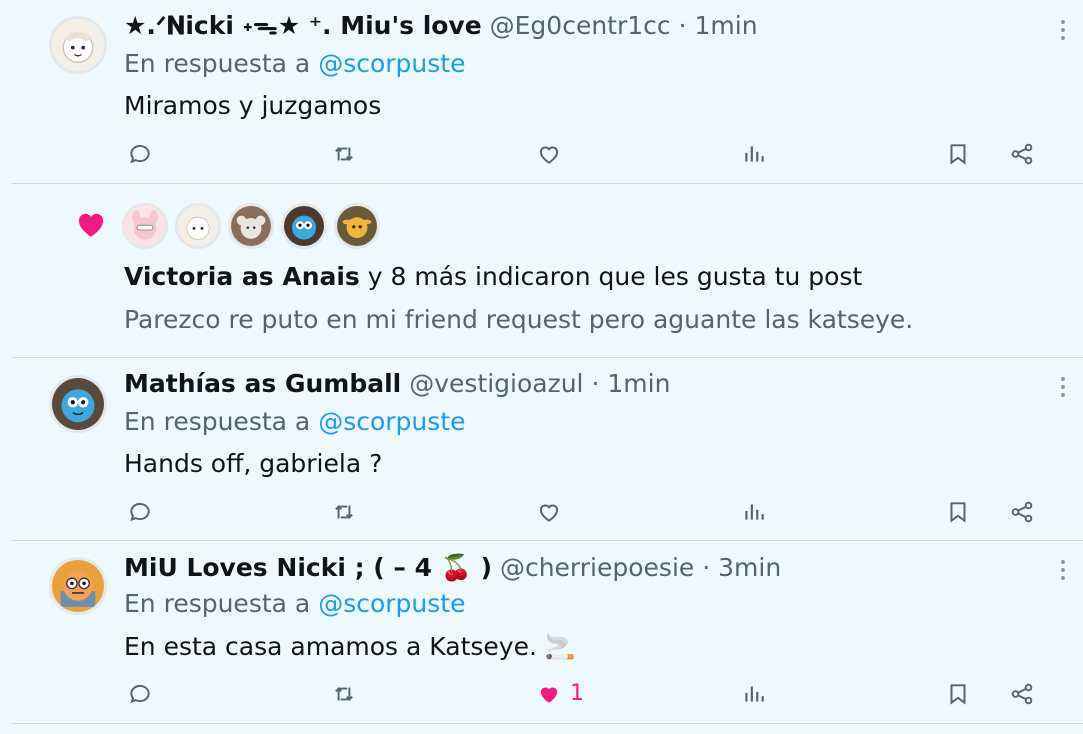  What do you see at coordinates (749, 567) in the screenshot?
I see `timestamp: 3min` at bounding box center [749, 567].